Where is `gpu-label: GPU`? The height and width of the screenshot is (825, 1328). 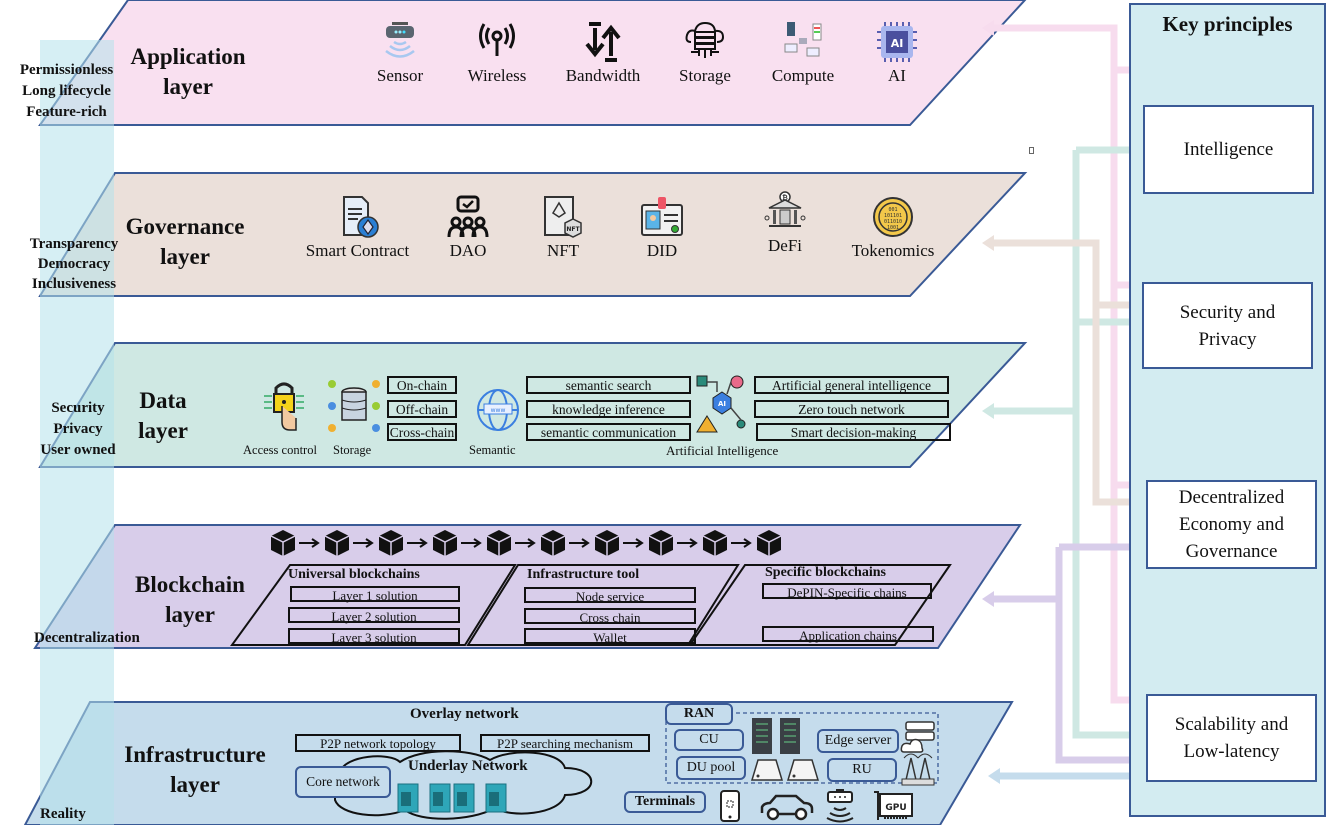
gpu-label: GPU is located at coordinates (895, 808).